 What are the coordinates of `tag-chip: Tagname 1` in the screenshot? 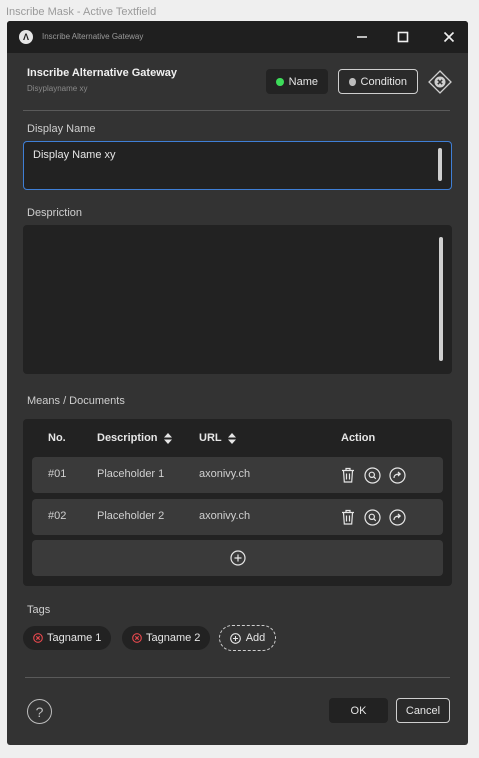 It's located at (67, 638).